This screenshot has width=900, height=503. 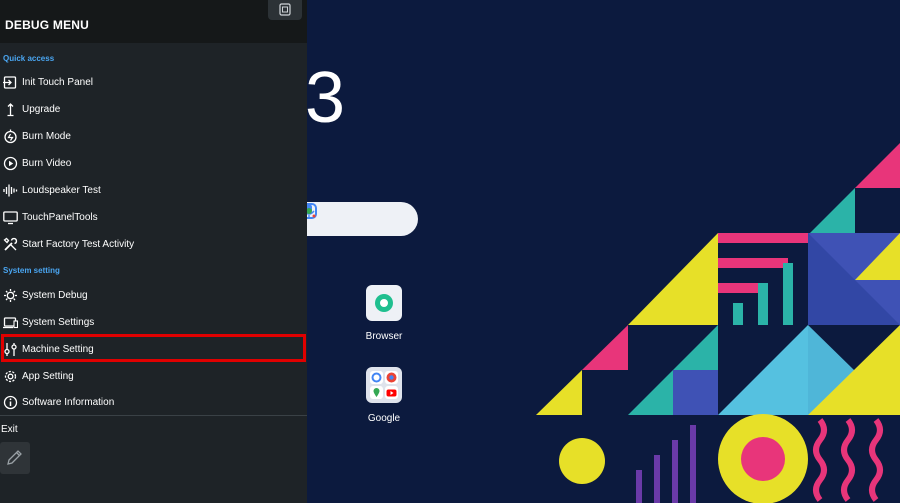 I want to click on divider, so click(x=153, y=415).